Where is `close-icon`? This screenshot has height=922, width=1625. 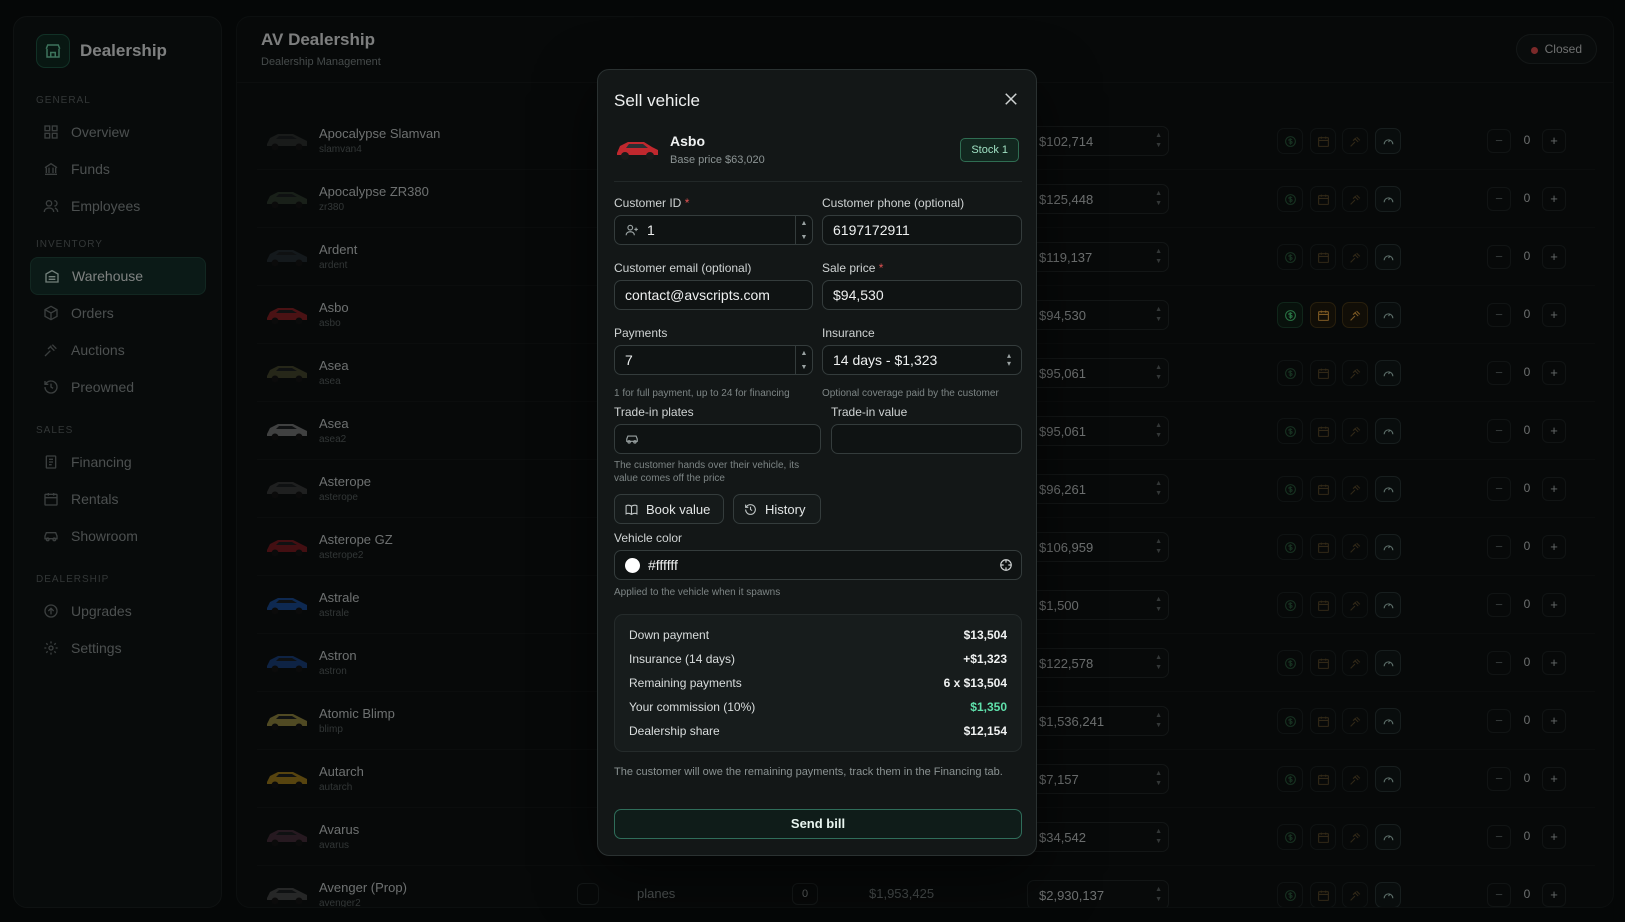
close-icon is located at coordinates (1011, 99).